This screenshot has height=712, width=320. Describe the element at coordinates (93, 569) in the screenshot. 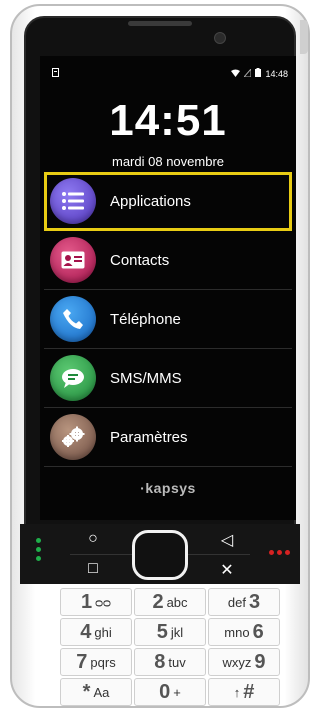

I see `recent-apps-key: □` at that location.